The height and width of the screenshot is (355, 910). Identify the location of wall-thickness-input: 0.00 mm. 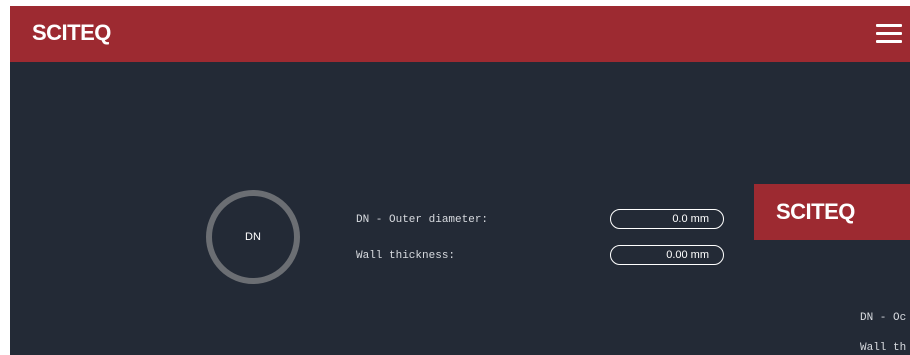
(667, 255).